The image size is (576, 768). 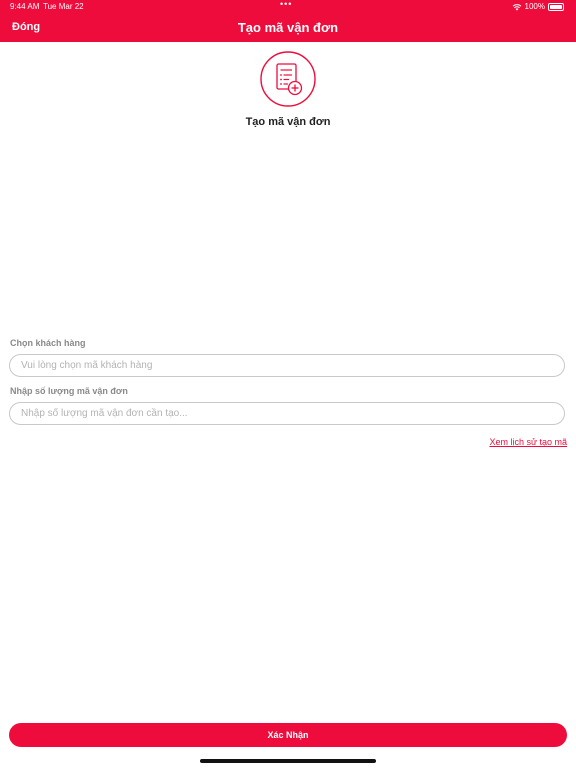 I want to click on status-date: Tue Mar 22, so click(x=63, y=6).